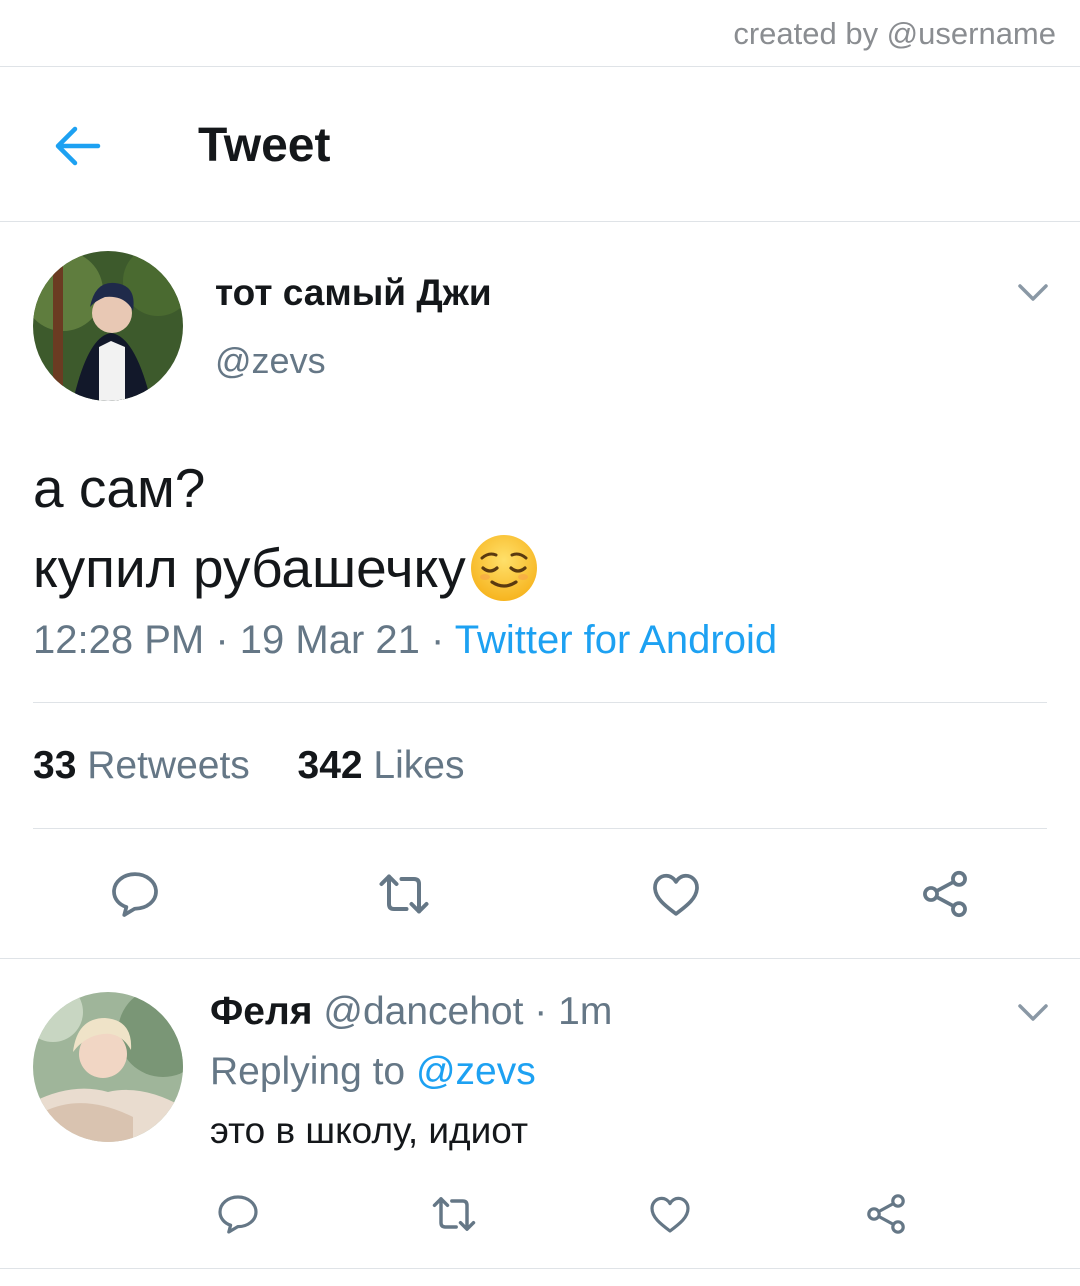  I want to click on retweets-label: Retweets, so click(168, 765).